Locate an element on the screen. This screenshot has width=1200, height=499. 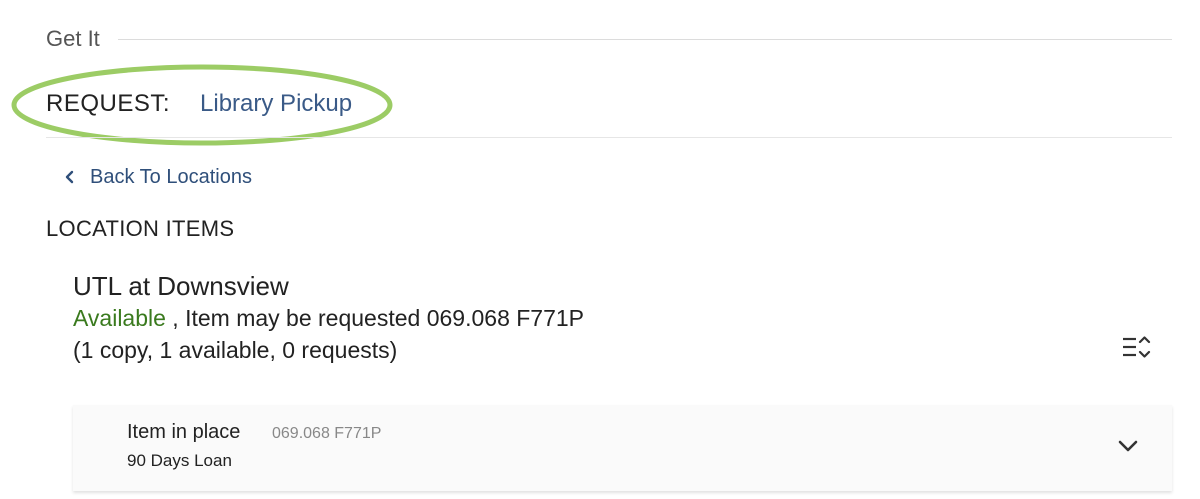
request-label: REQUEST: is located at coordinates (108, 103).